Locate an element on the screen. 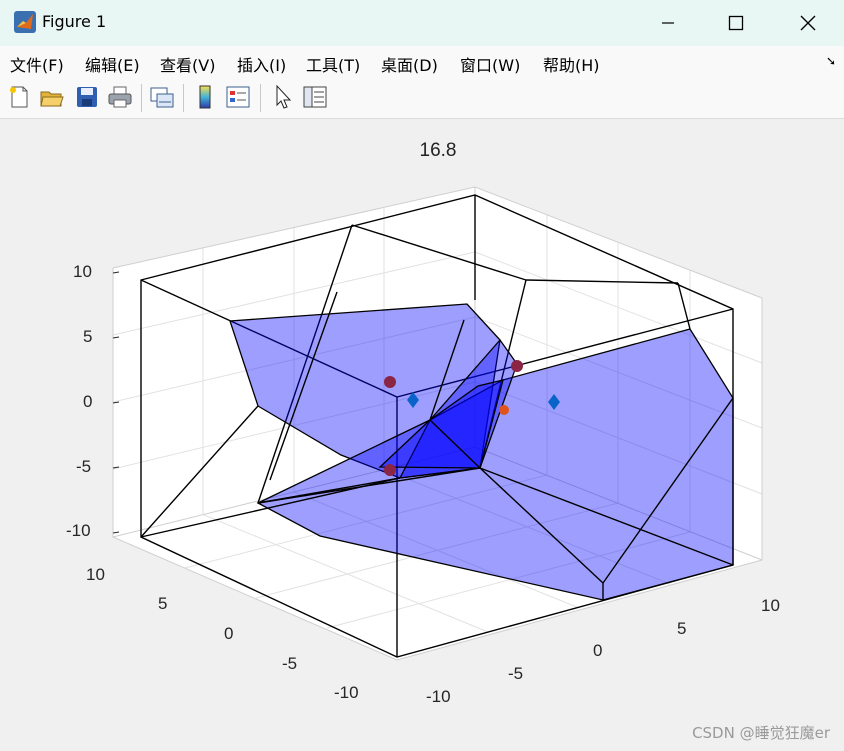  z-tick-label: -10 is located at coordinates (78, 530).